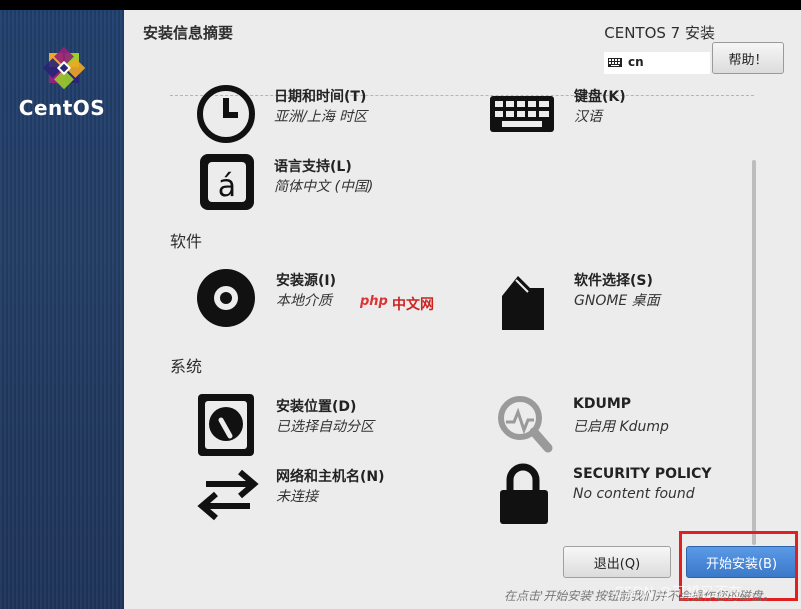 Image resolution: width=801 pixels, height=609 pixels. What do you see at coordinates (306, 281) in the screenshot?
I see `source-title: 安装源(I)` at bounding box center [306, 281].